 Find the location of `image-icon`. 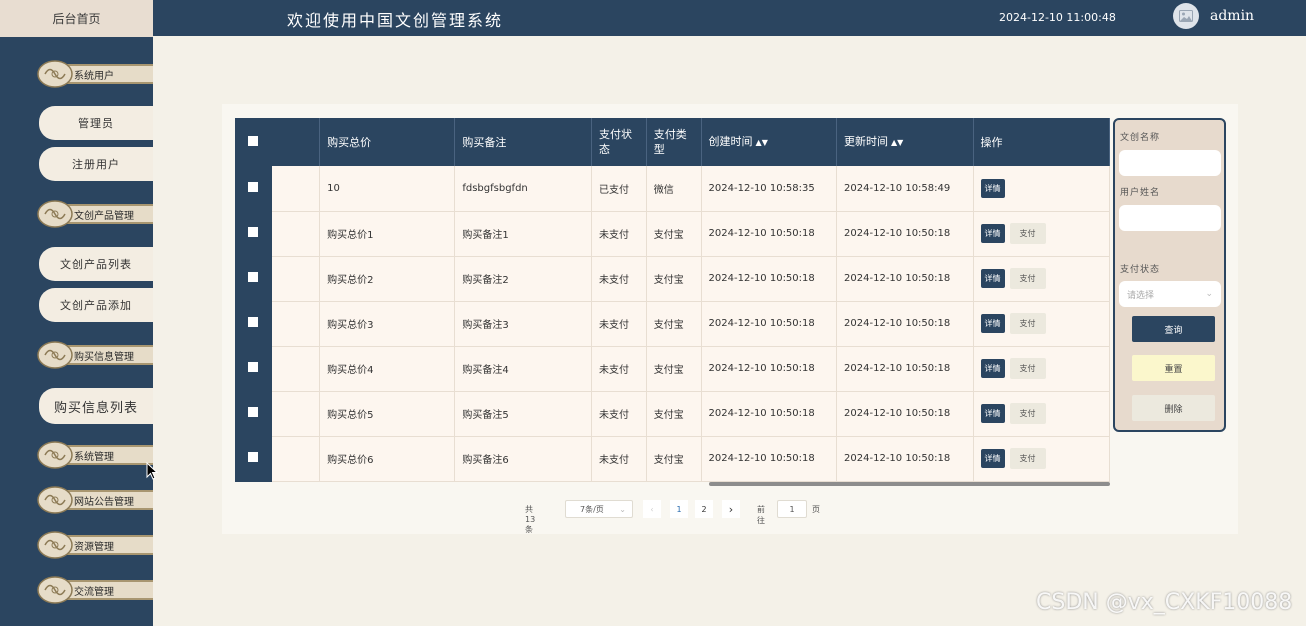

image-icon is located at coordinates (1186, 16).